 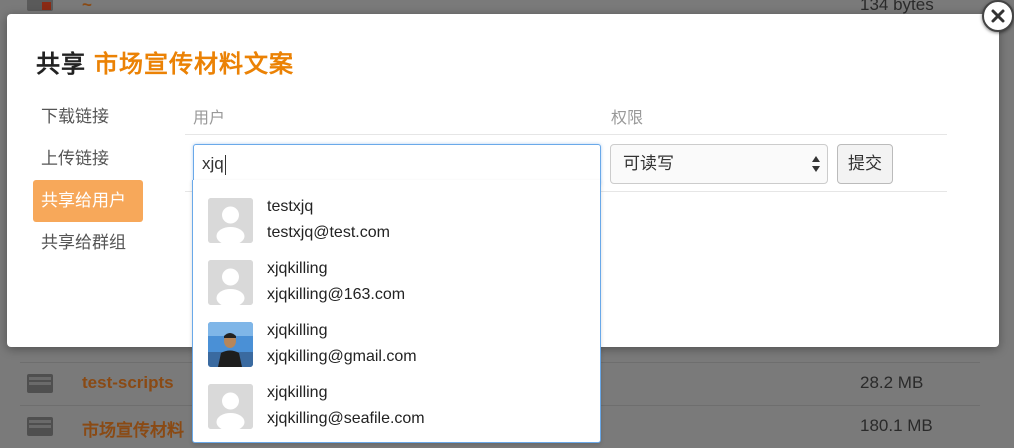 I want to click on suggestion-item: testxjq testxjq@test.com, so click(x=396, y=223).